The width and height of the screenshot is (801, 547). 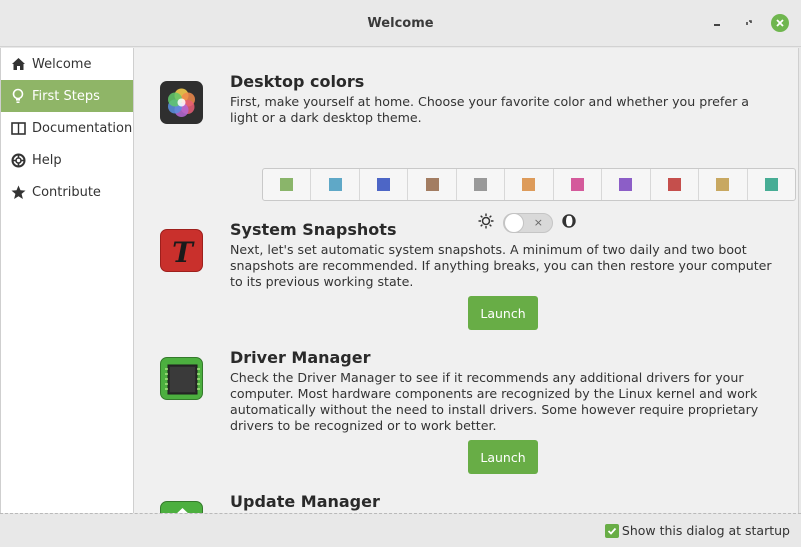 I want to click on close-button, so click(x=780, y=23).